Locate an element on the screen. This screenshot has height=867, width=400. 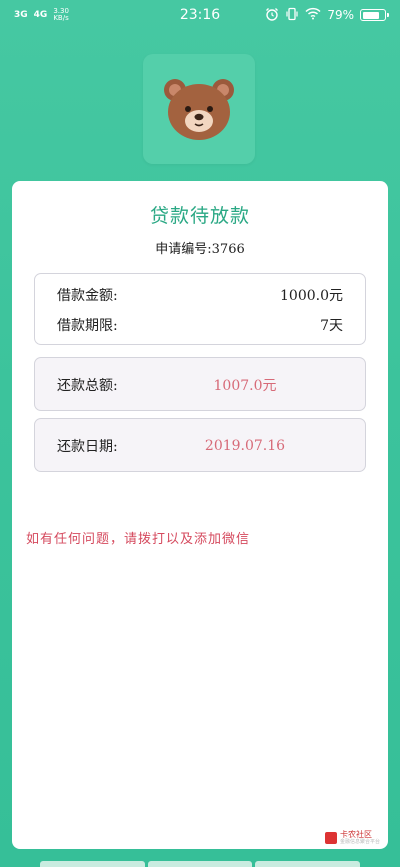
loan-amount-value: 1000.0元 is located at coordinates (311, 296).